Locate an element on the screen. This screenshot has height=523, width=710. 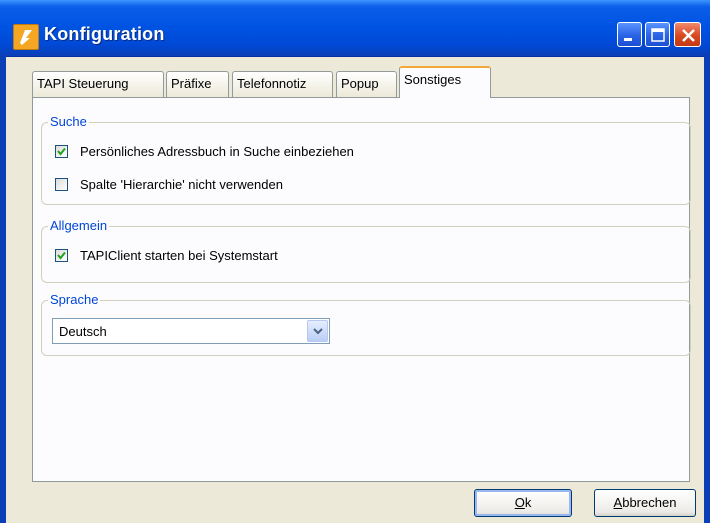
cancel-button-mnemonic: A is located at coordinates (618, 502).